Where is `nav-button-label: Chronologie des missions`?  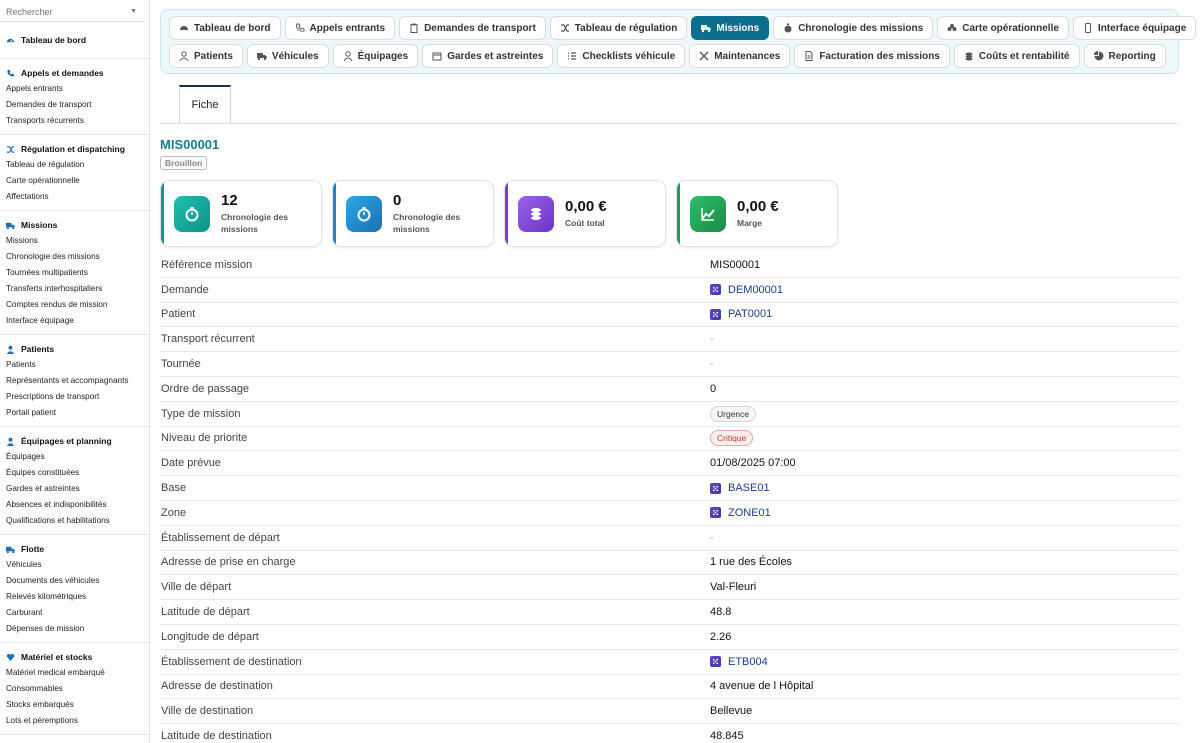 nav-button-label: Chronologie des missions is located at coordinates (861, 28).